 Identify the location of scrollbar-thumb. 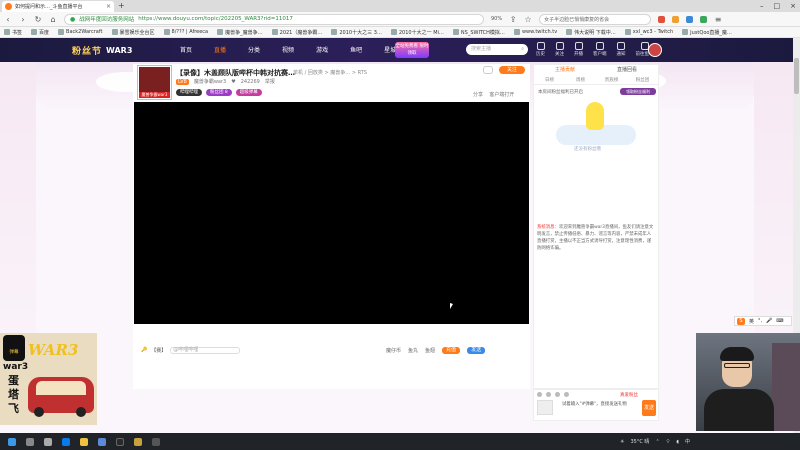
(796, 76).